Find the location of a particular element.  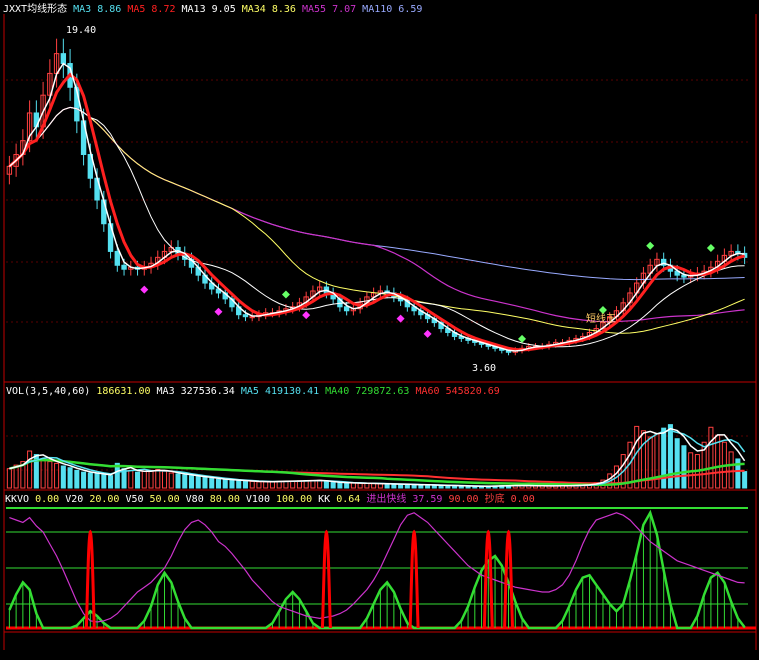

legend-item: 9.05 is located at coordinates (221, 9).